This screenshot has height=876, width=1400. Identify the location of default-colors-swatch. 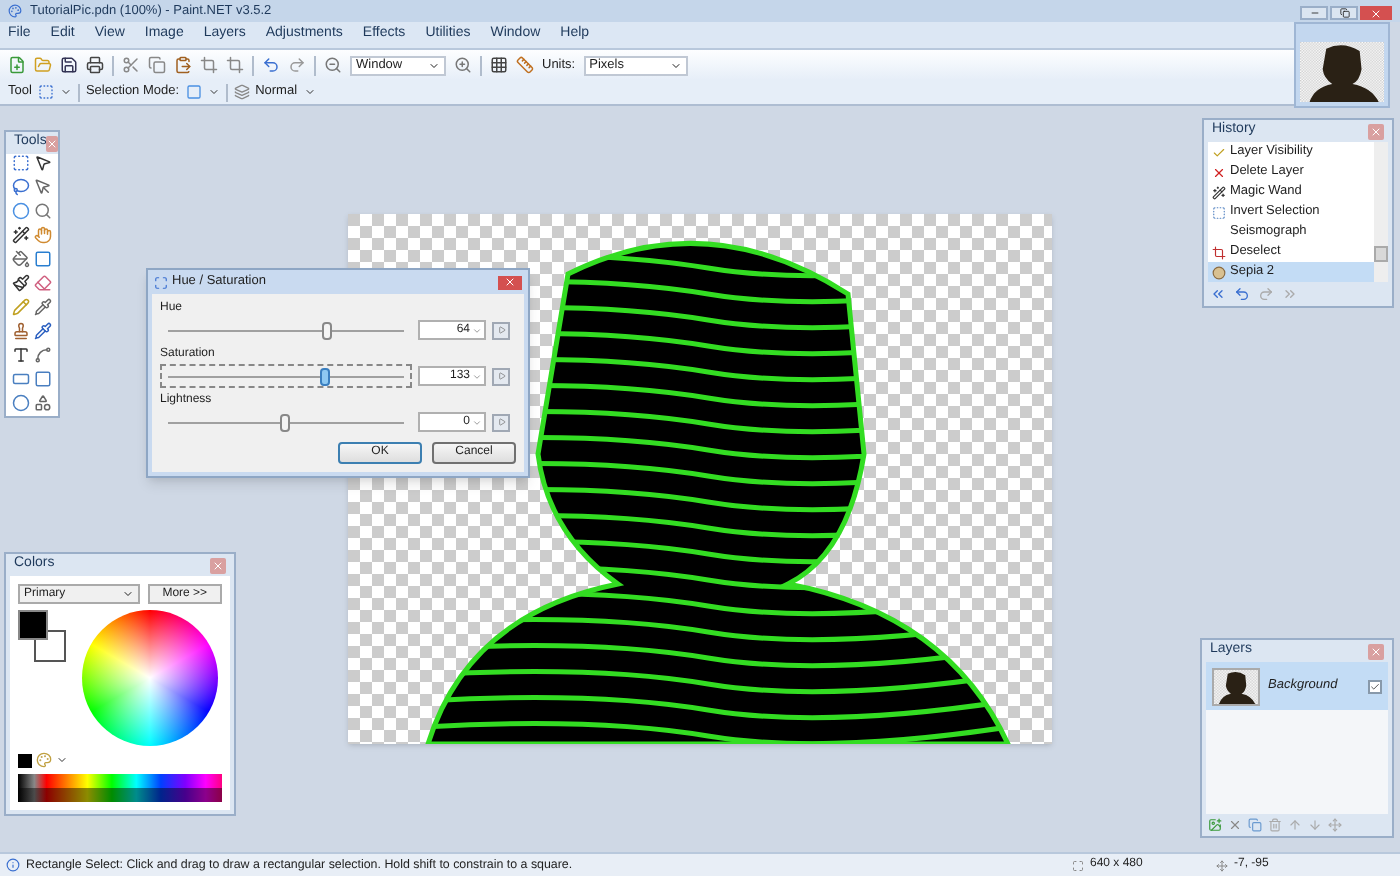
(25, 760).